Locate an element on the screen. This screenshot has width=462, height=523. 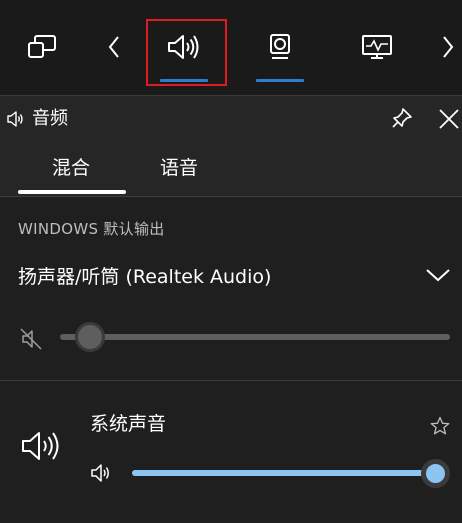
tab-voice: 语音 is located at coordinates (179, 168).